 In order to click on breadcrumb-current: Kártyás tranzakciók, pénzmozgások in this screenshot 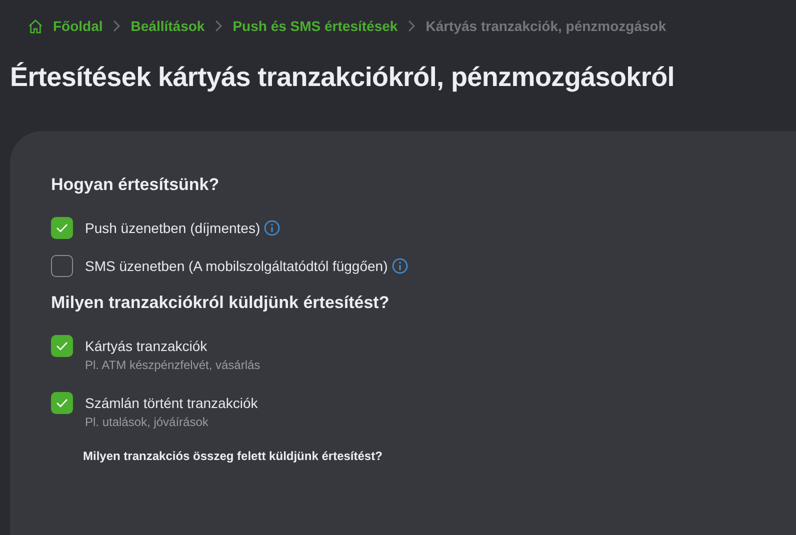, I will do `click(546, 26)`.